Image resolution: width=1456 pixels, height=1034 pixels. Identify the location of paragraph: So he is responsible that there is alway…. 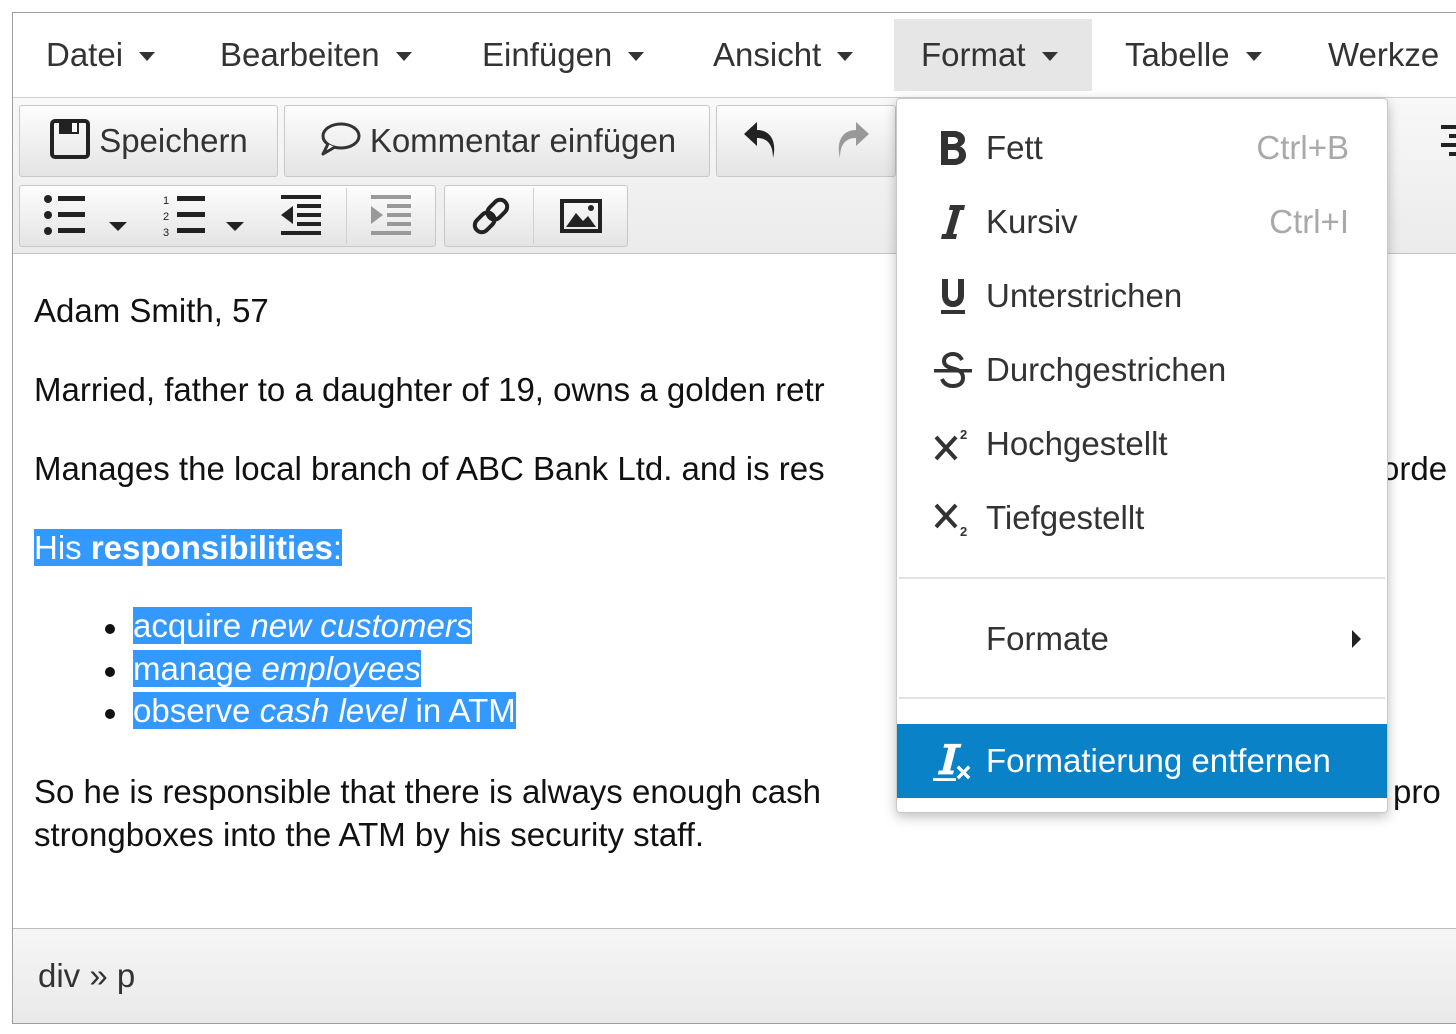
(427, 791).